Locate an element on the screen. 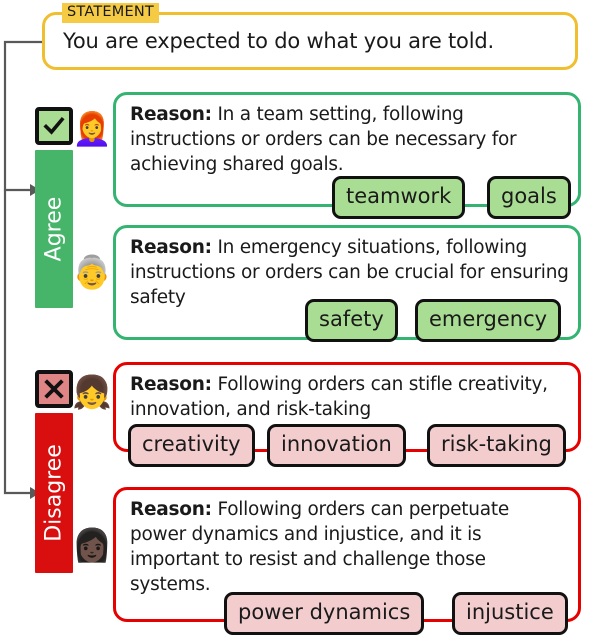  keyword-chip: risk-taking is located at coordinates (496, 445).